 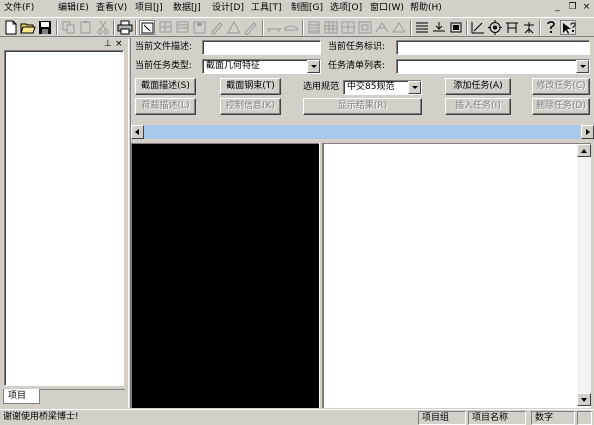 I want to click on vertical-scrollbar, so click(x=584, y=275).